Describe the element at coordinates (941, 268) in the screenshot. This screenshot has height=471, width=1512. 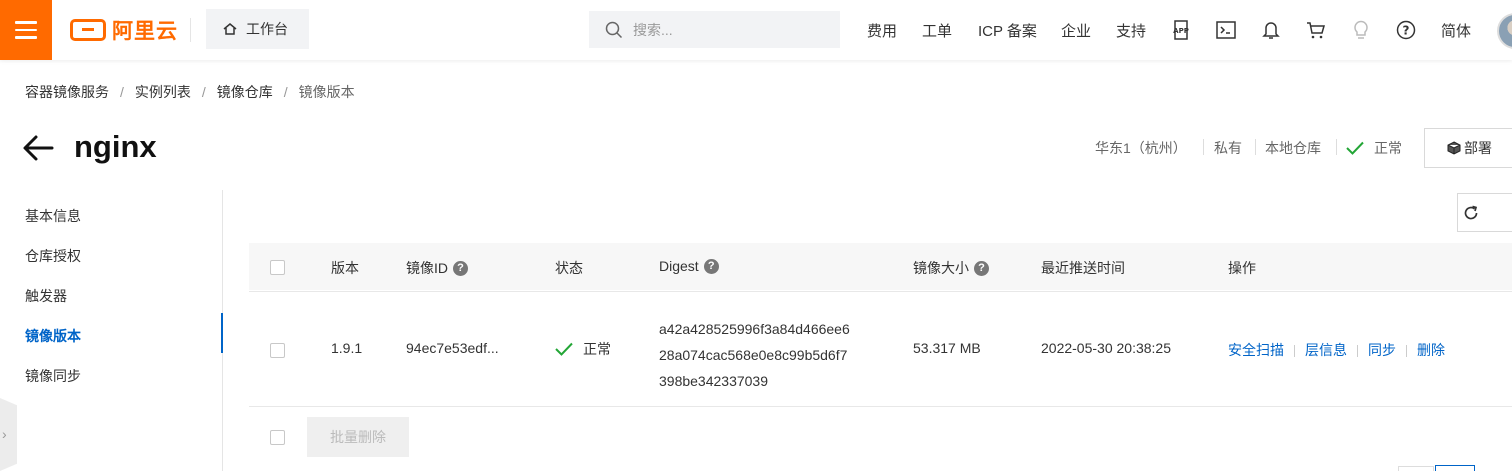
I see `column-header-label: 镜像大小` at that location.